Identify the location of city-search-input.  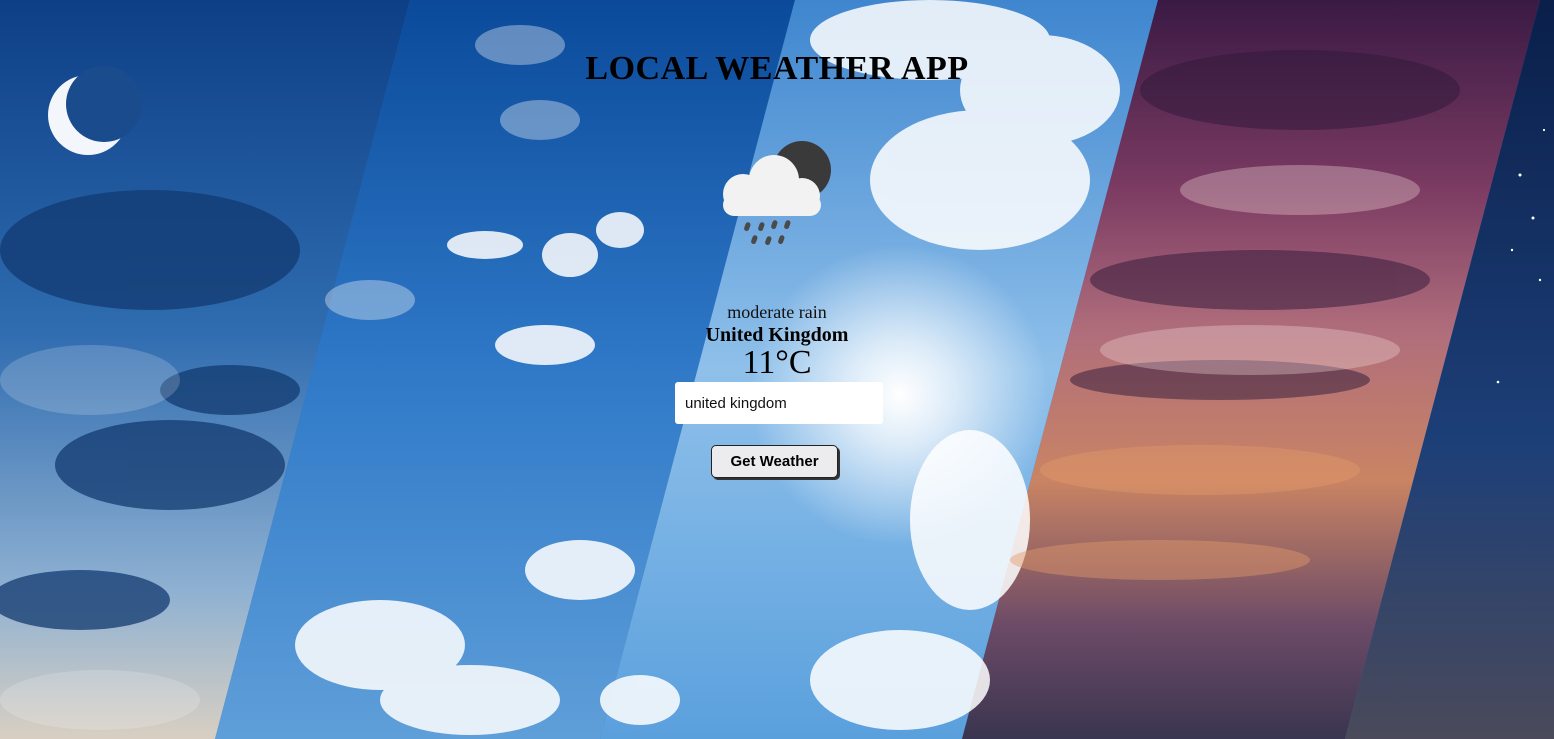
(779, 403).